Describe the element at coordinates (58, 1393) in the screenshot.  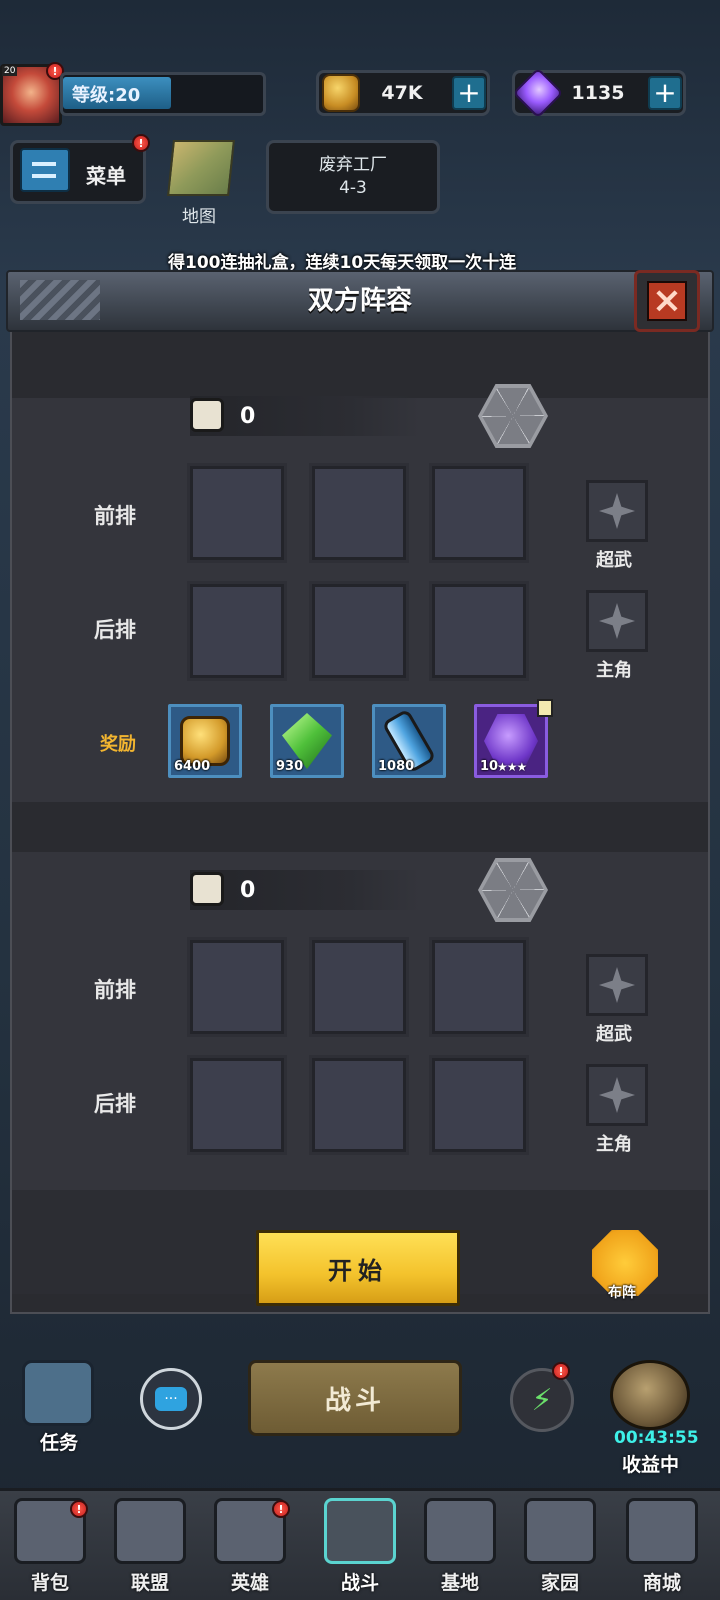
I see `task-icon` at that location.